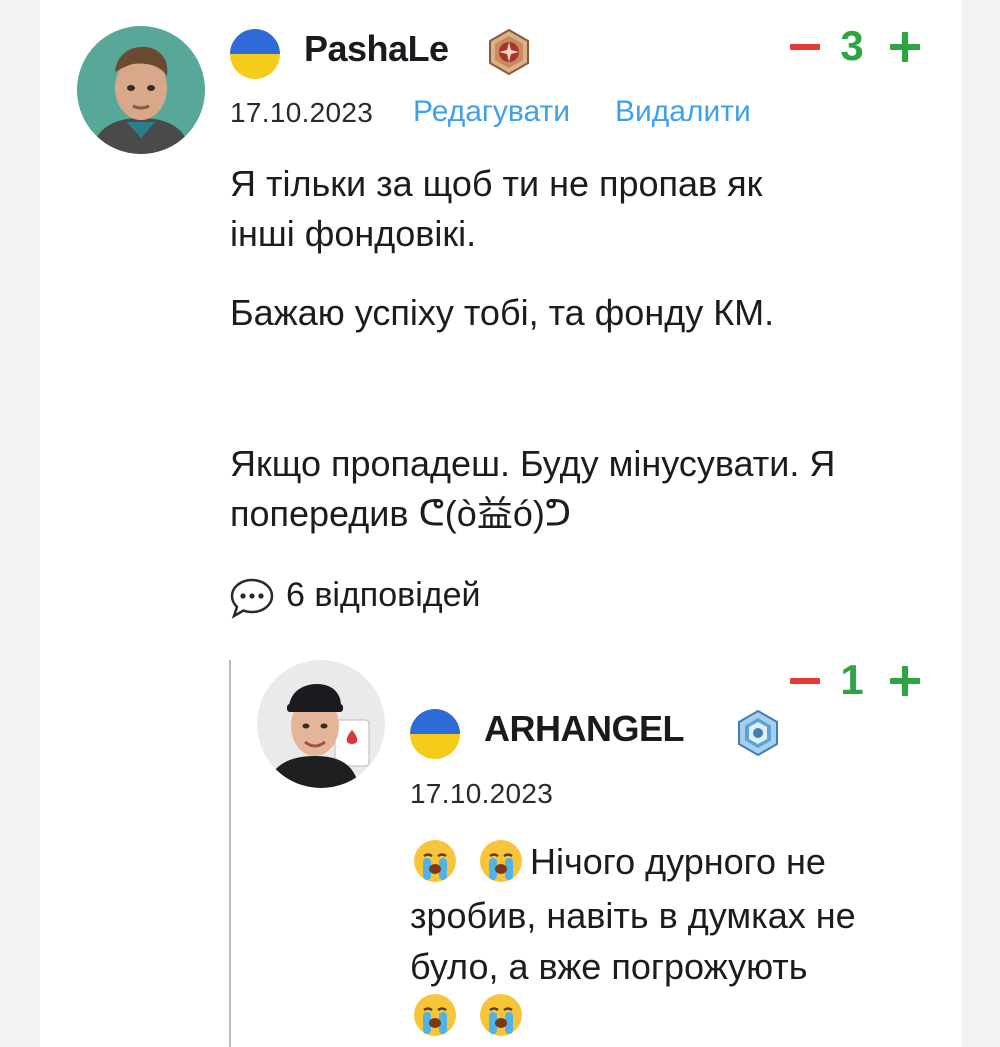 This screenshot has width=1000, height=1047. I want to click on comment-text-line: інші фондовікі., so click(353, 233).